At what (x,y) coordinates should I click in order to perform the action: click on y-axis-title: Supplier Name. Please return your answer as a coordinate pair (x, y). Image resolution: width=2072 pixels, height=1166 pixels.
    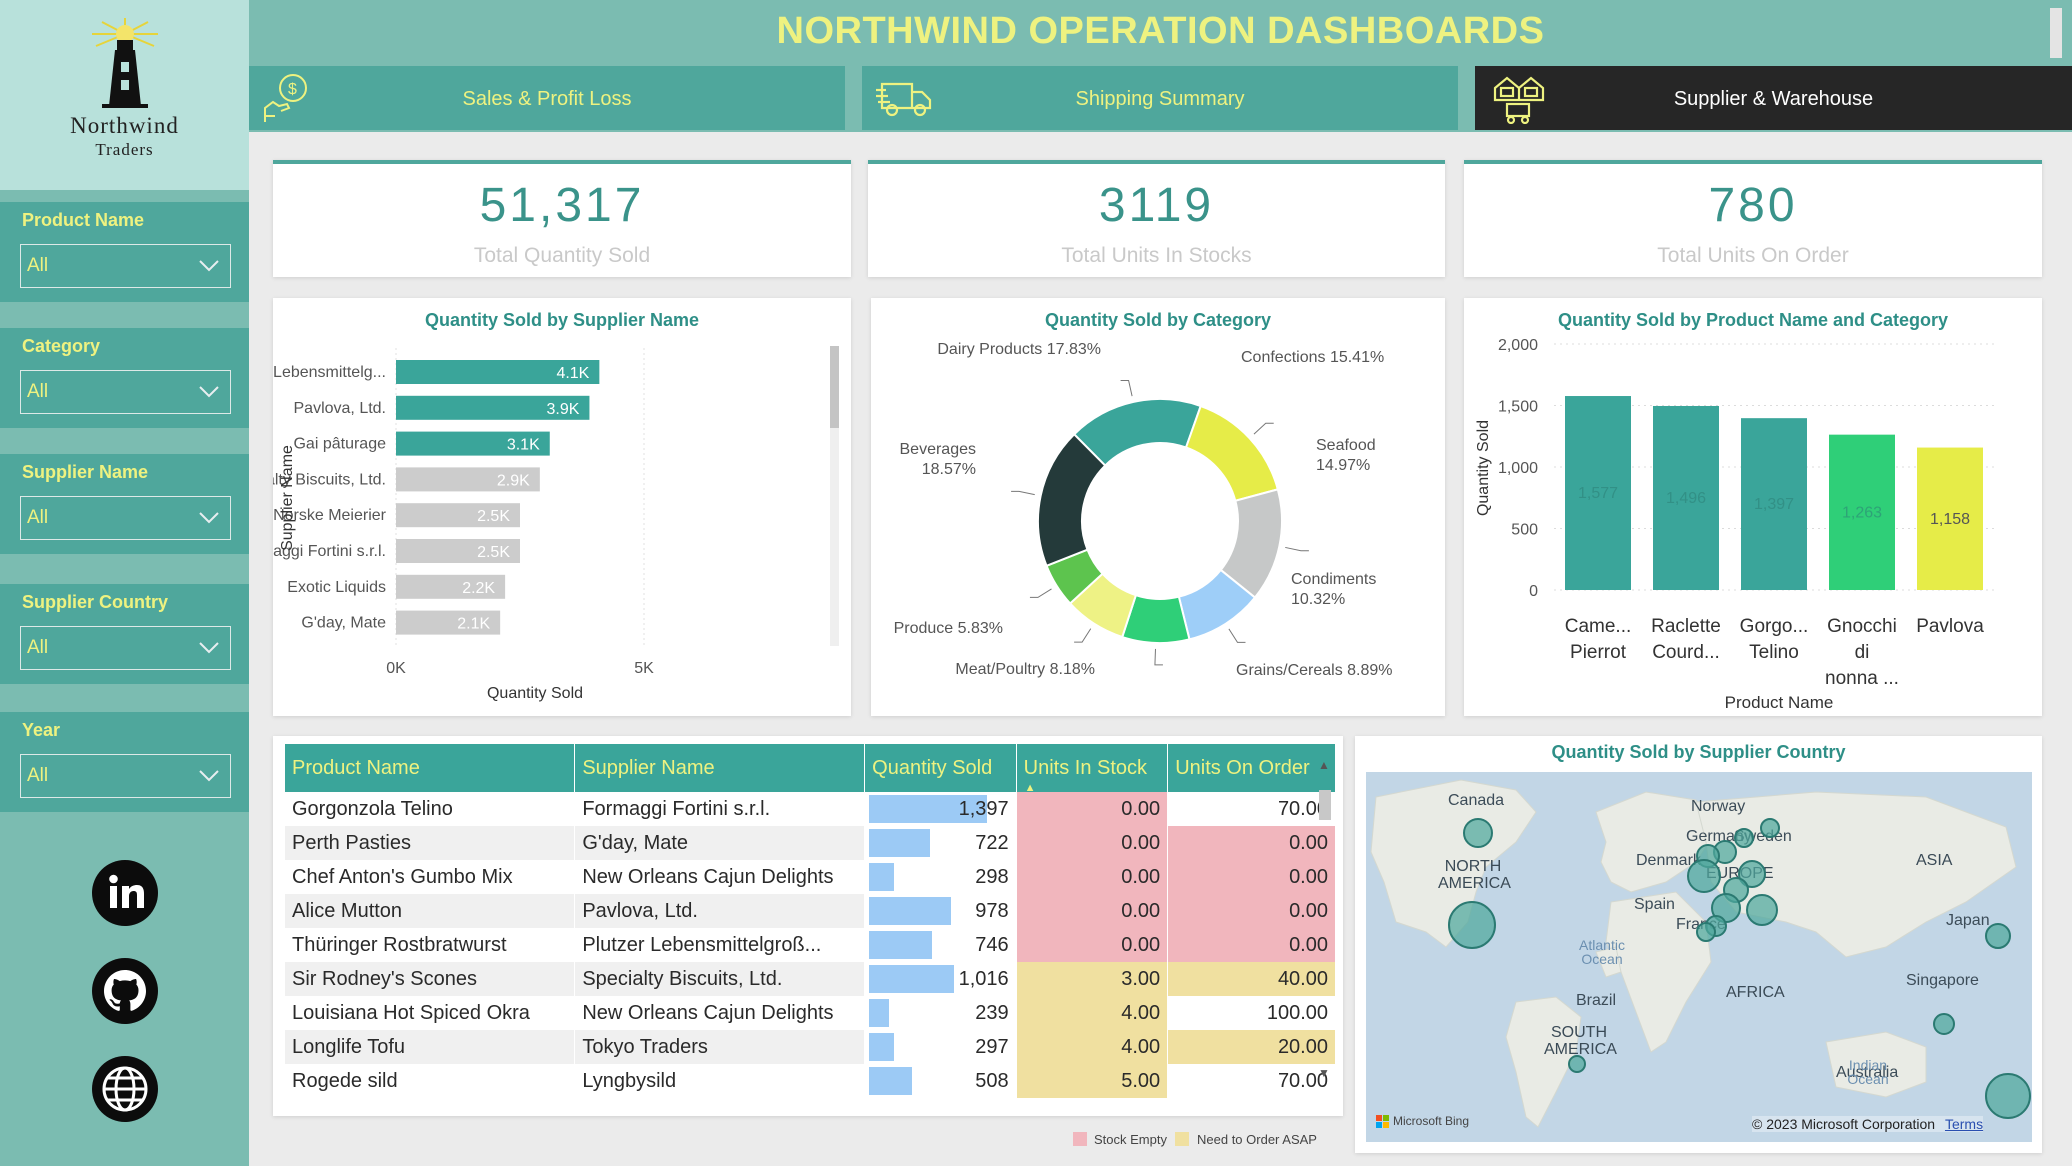
    Looking at the image, I should click on (287, 498).